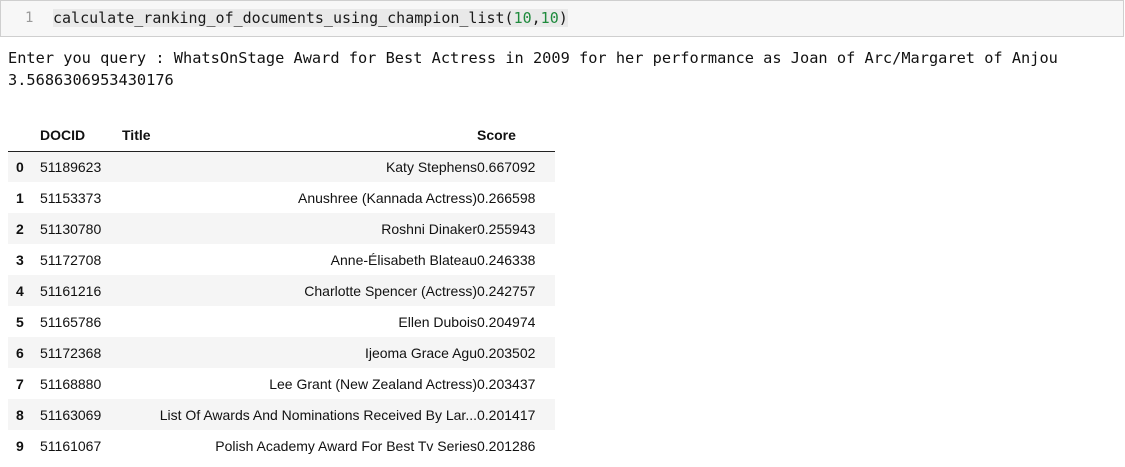  Describe the element at coordinates (549, 18) in the screenshot. I see `code-arg-2: 10` at that location.